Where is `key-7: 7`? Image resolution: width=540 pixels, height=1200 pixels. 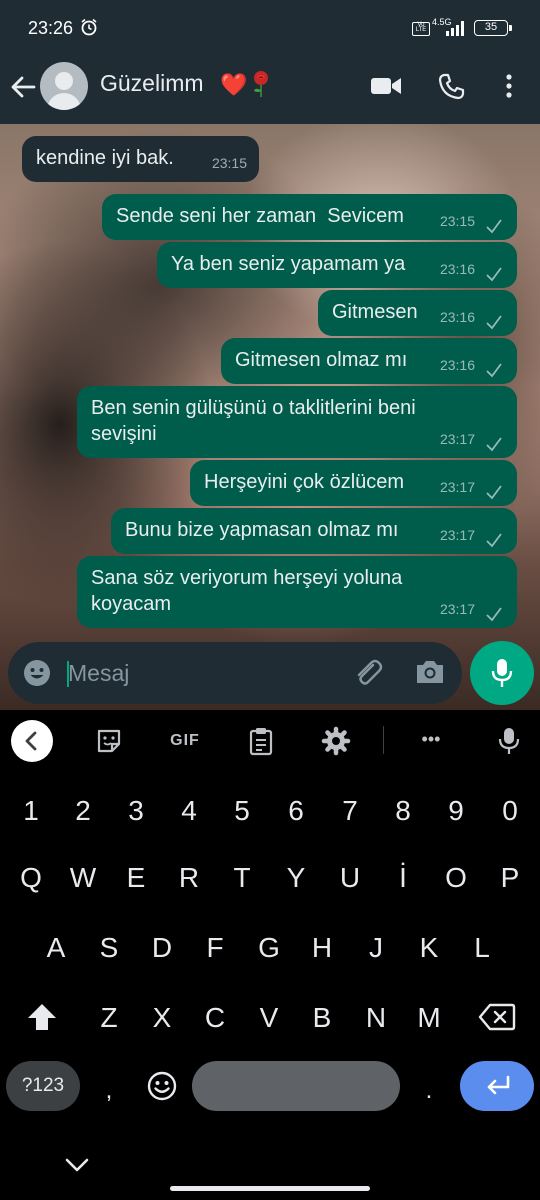
key-7: 7 is located at coordinates (350, 811).